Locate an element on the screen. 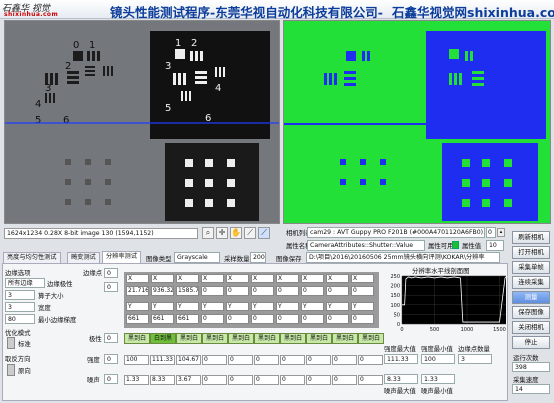  kernel-size-field: 3 is located at coordinates (20, 295).